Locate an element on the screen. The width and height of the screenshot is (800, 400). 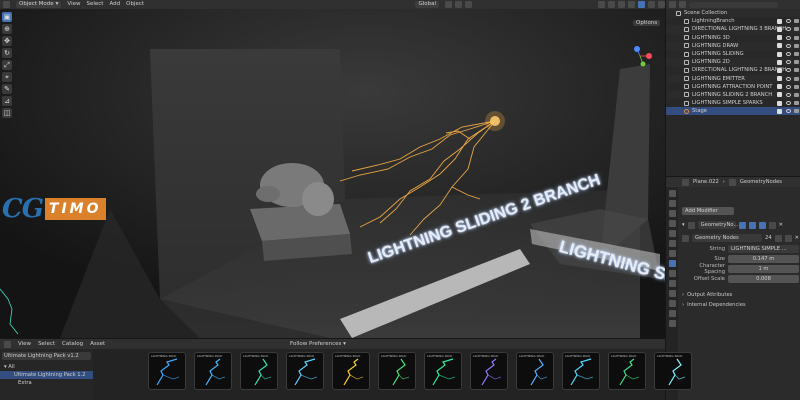
chevron-down-icon: ▾ is located at coordinates (683, 225).